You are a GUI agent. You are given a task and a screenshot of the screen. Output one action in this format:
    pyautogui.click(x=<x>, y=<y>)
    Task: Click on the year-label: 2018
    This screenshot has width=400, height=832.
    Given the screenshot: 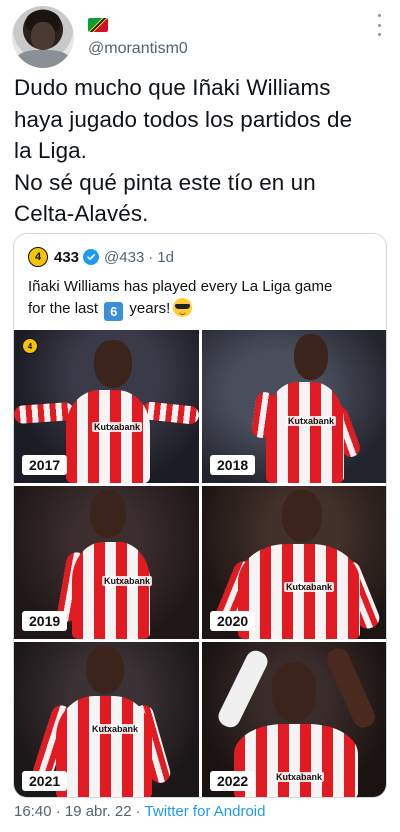 What is the action you would take?
    pyautogui.click(x=233, y=465)
    